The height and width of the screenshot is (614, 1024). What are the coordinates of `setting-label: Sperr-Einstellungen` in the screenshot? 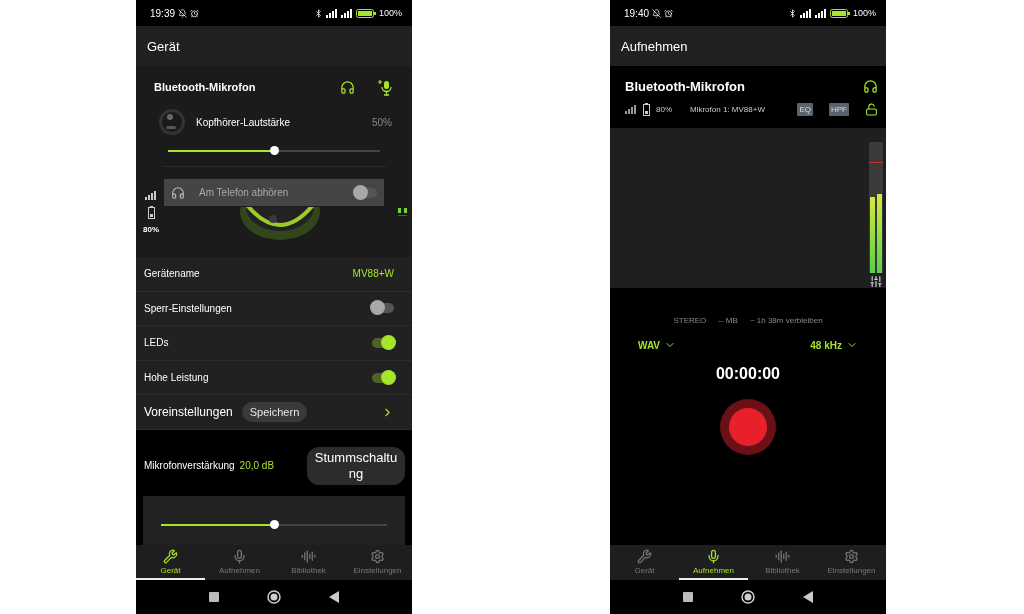 It's located at (188, 308).